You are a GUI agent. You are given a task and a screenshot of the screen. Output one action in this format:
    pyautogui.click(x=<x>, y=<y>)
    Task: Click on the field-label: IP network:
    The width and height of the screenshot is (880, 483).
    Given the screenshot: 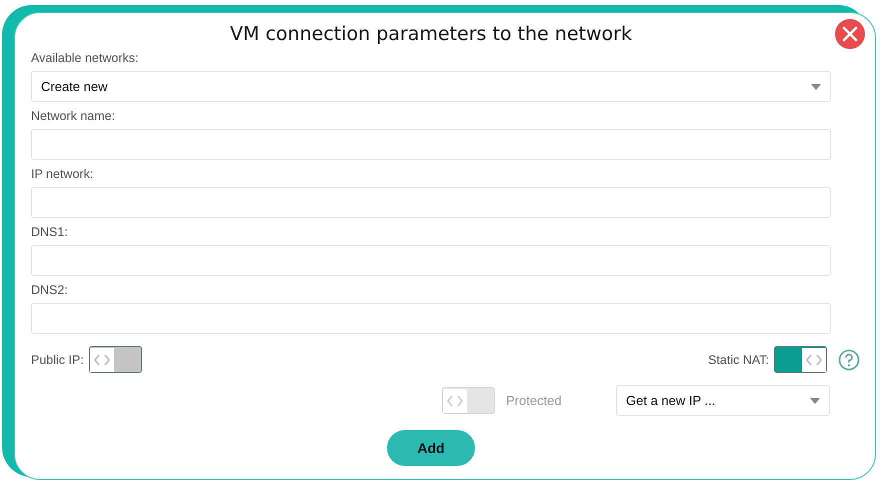 What is the action you would take?
    pyautogui.click(x=62, y=174)
    